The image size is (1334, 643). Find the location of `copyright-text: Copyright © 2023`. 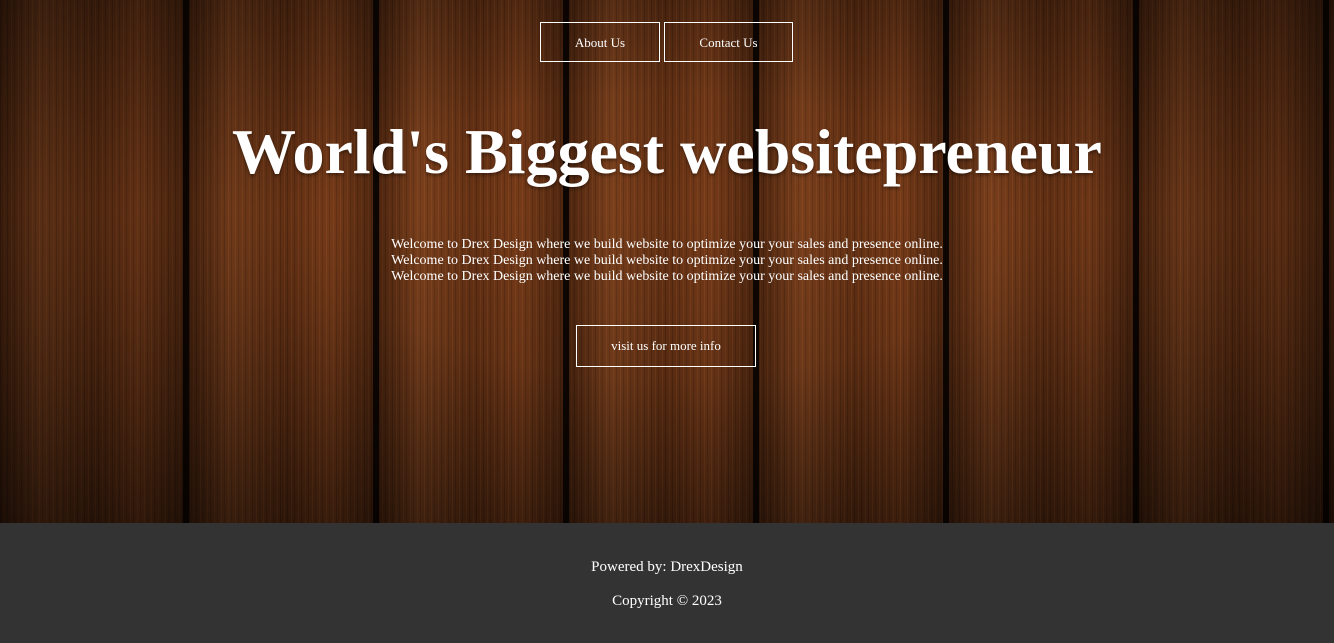

copyright-text: Copyright © 2023 is located at coordinates (667, 601).